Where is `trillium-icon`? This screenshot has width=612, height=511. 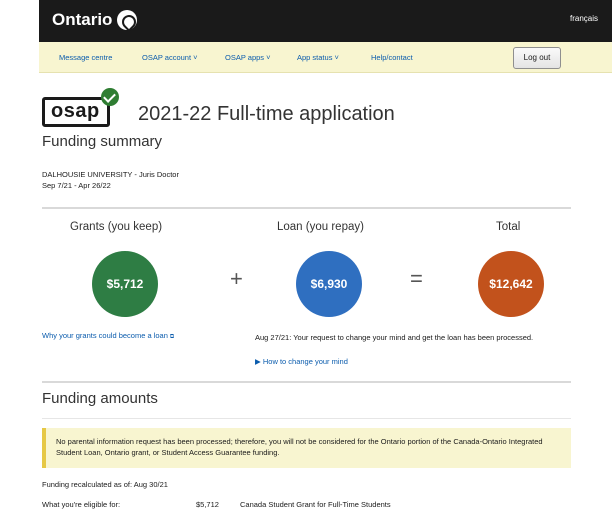
trillium-icon is located at coordinates (127, 20).